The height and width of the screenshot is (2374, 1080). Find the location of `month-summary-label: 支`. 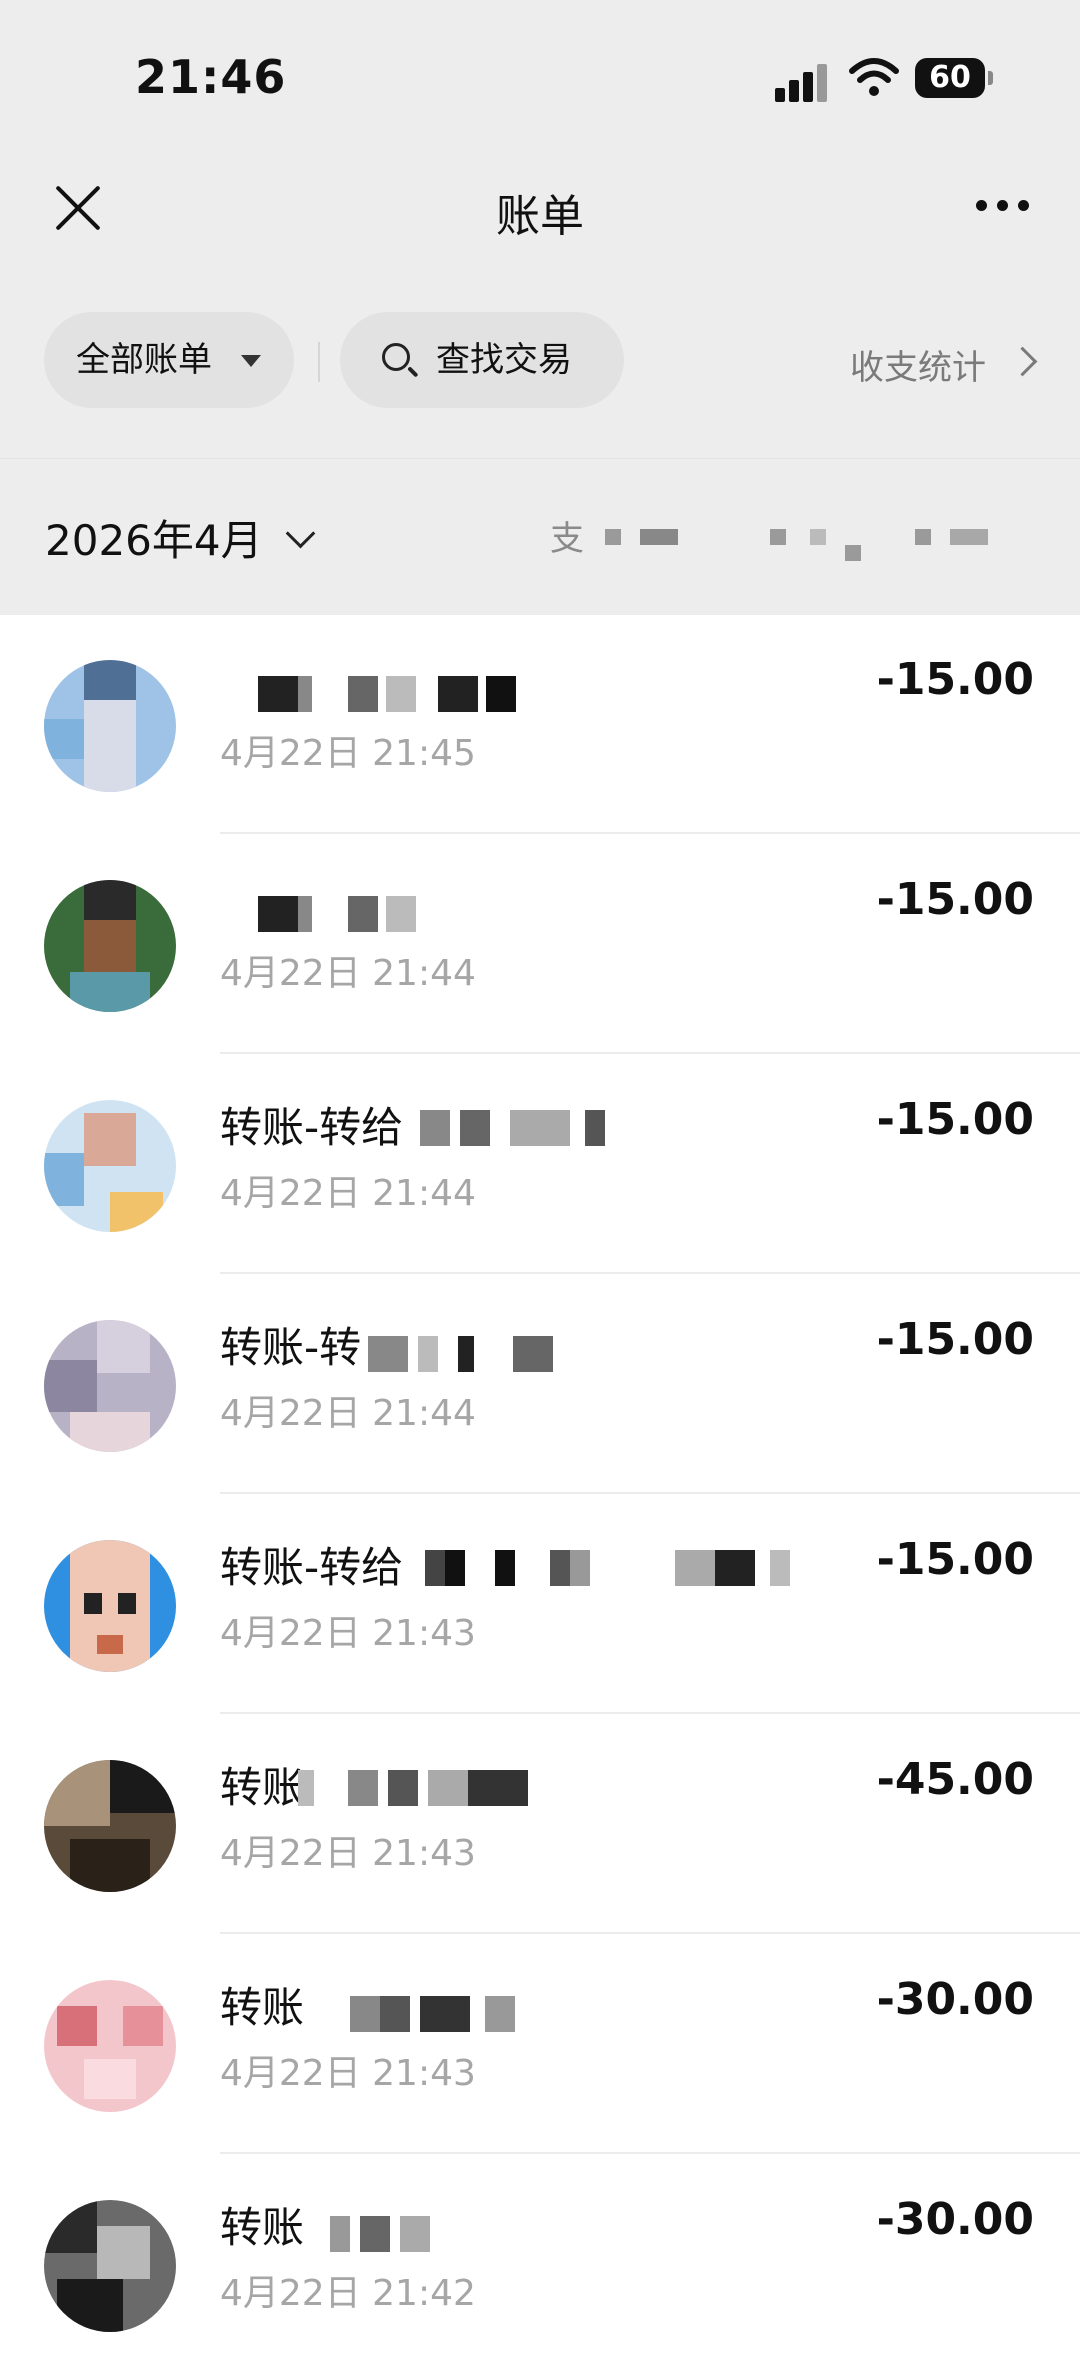

month-summary-label: 支 is located at coordinates (567, 539).